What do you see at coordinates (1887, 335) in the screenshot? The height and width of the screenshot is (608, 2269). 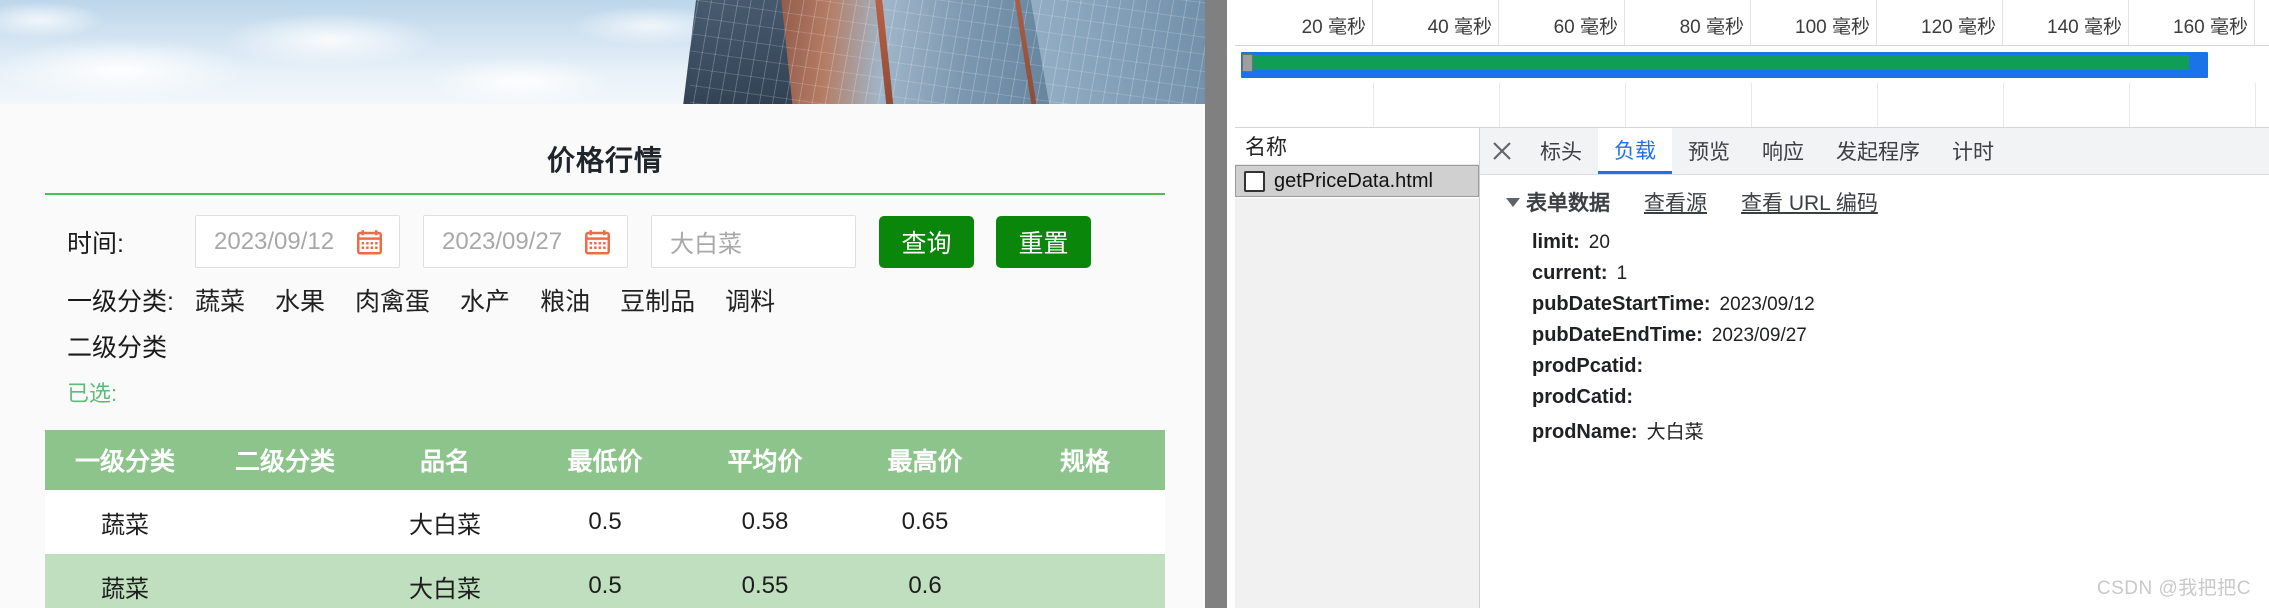 I see `payload-entry: pubDateEndTime: 2023/09/27` at bounding box center [1887, 335].